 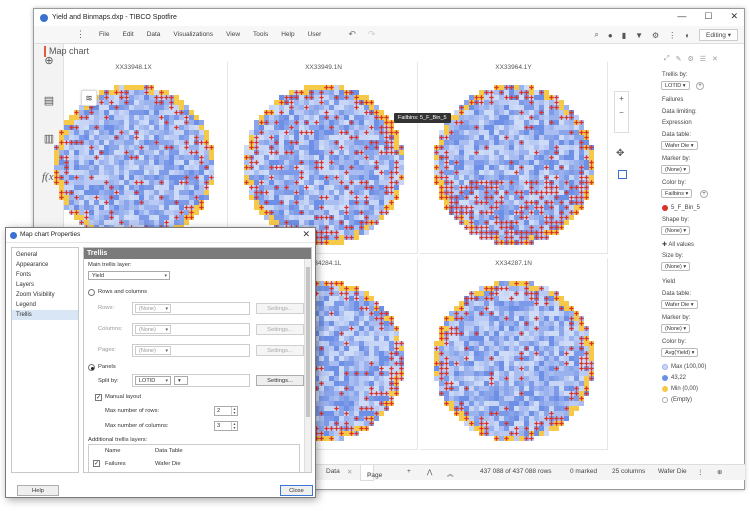 What do you see at coordinates (687, 35) in the screenshot?
I see `notifications-icon: ◐` at bounding box center [687, 35].